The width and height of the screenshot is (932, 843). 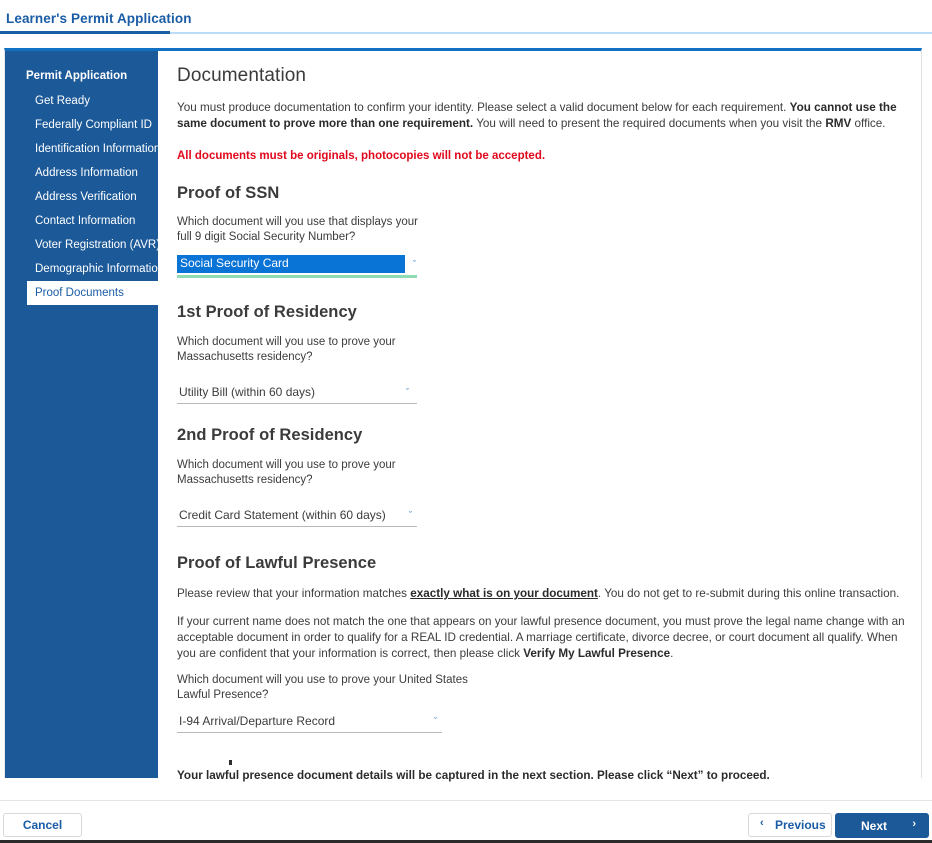 What do you see at coordinates (838, 123) in the screenshot?
I see `intro-bold-rmv: RMV` at bounding box center [838, 123].